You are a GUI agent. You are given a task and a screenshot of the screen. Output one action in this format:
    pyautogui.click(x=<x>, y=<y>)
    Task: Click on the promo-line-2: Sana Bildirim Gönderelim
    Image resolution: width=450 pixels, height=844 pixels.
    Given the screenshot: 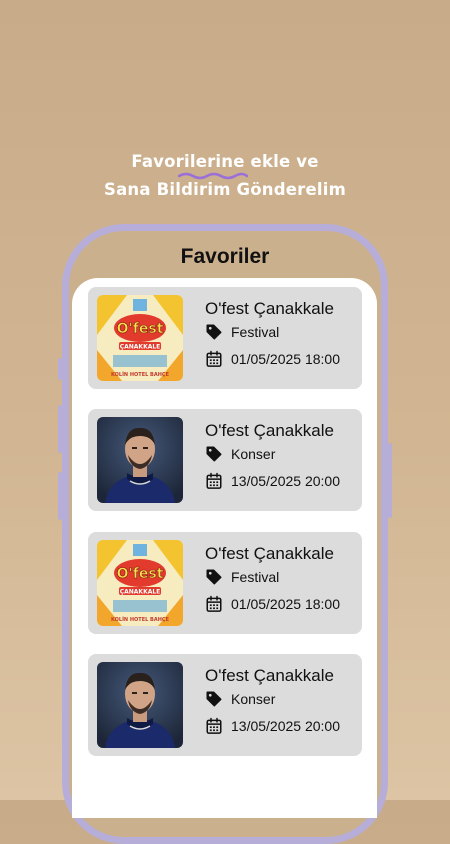 What is the action you would take?
    pyautogui.click(x=225, y=189)
    